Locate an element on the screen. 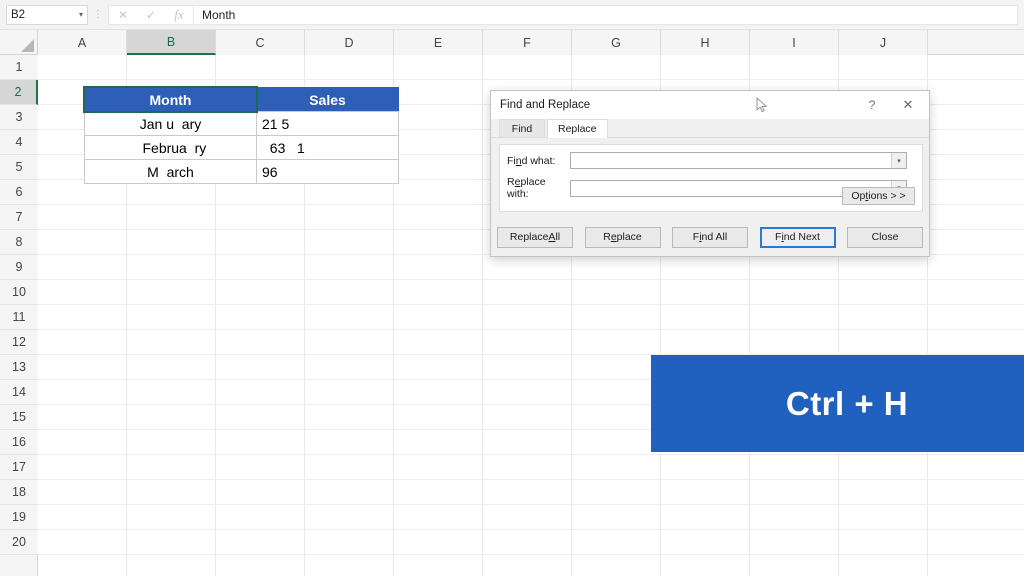  vertical-dots-icon: ⋮ is located at coordinates (98, 14).